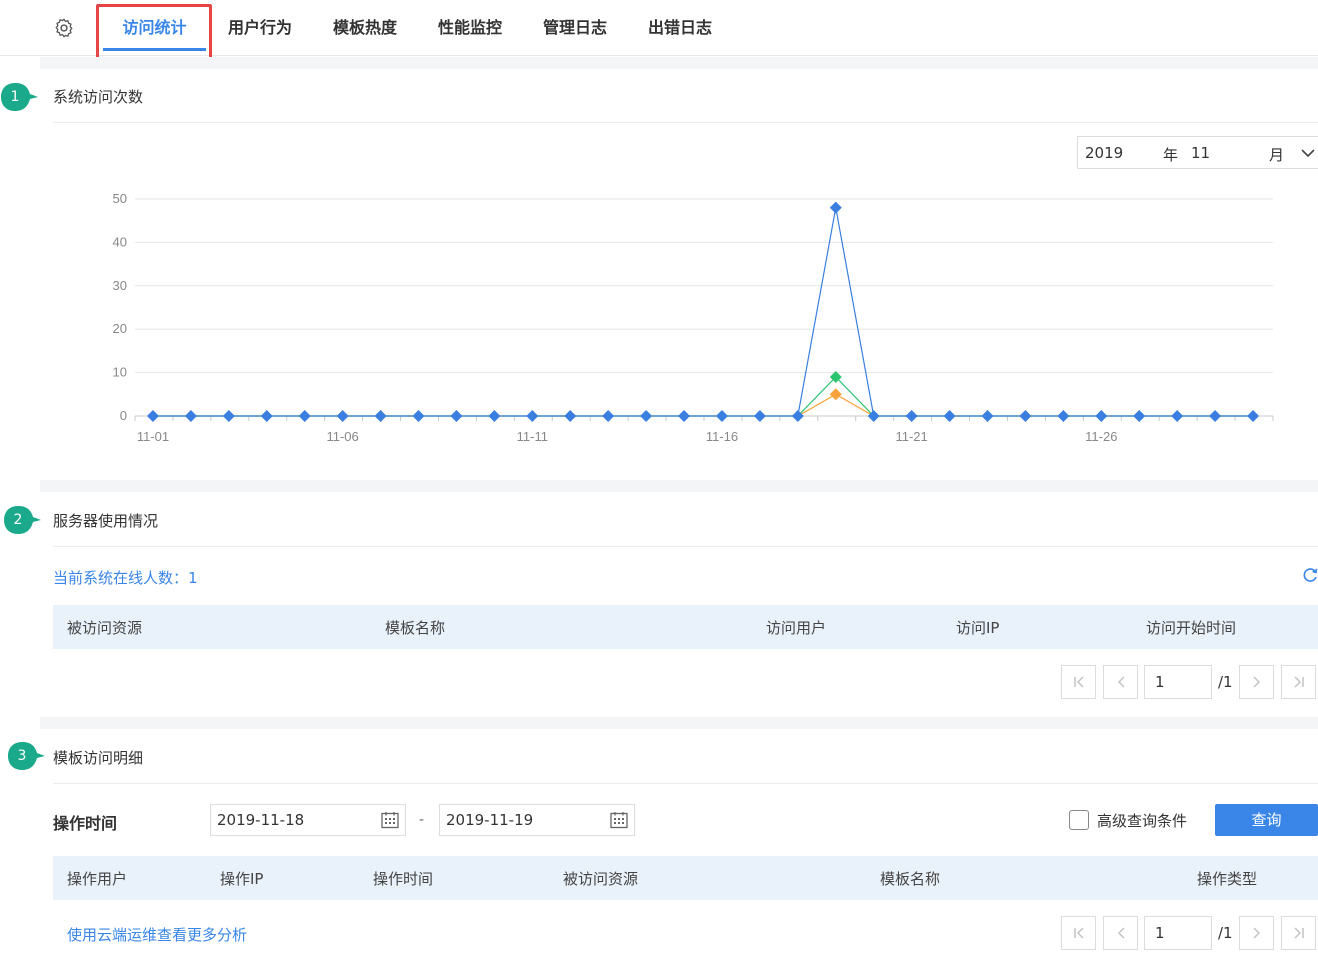  What do you see at coordinates (260, 28) in the screenshot?
I see `tab-user-behavior: 用户行为` at bounding box center [260, 28].